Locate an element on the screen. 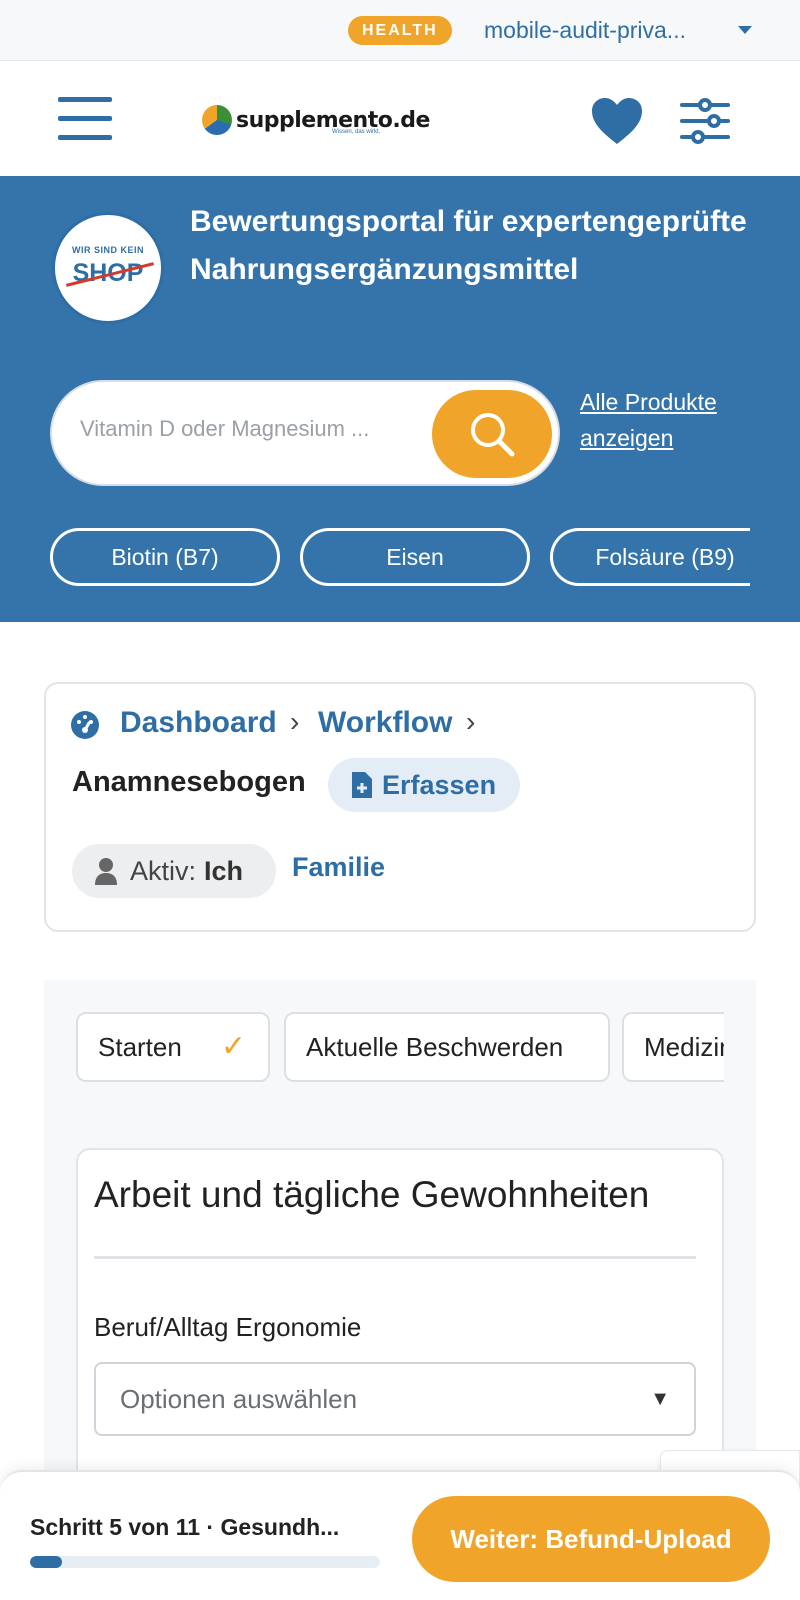  next-step-button: Weiter: Befund-Upload is located at coordinates (591, 1539).